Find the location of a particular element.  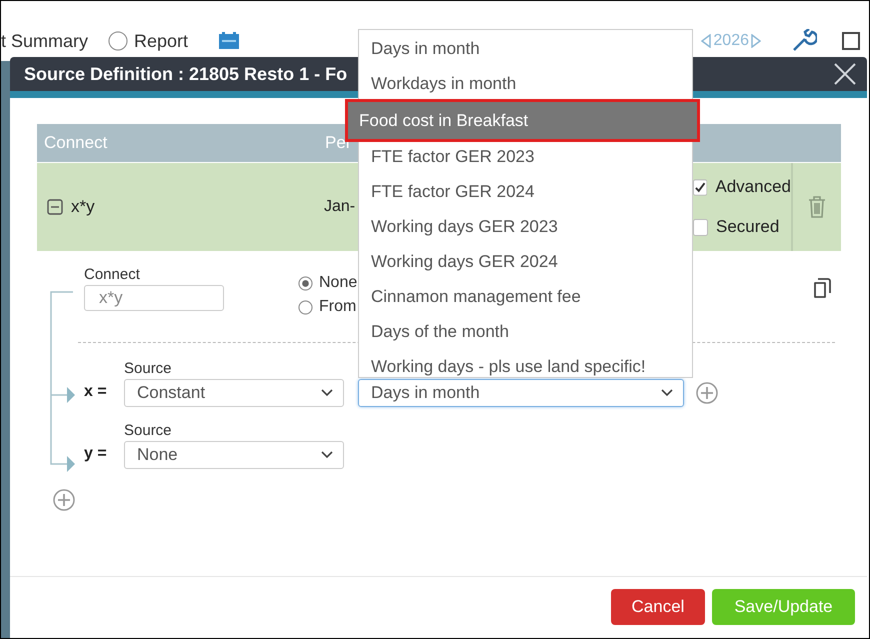

field-label: Connect is located at coordinates (112, 274).